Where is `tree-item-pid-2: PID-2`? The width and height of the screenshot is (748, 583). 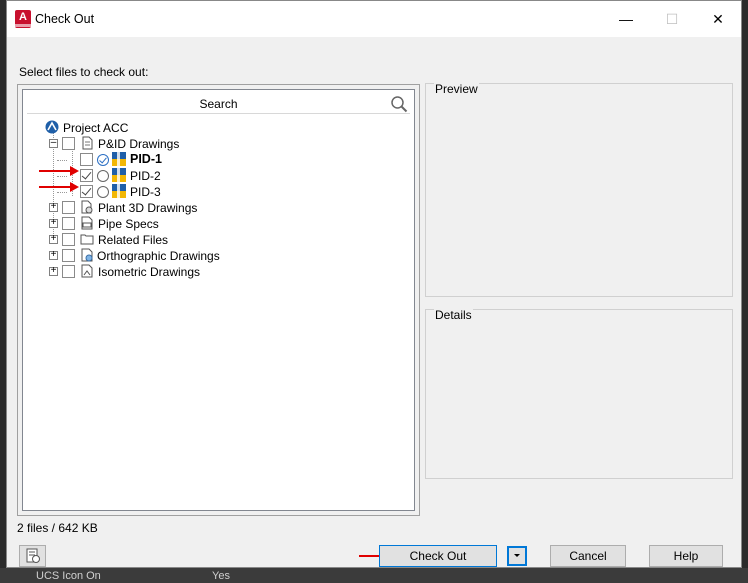 tree-item-pid-2: PID-2 is located at coordinates (162, 176).